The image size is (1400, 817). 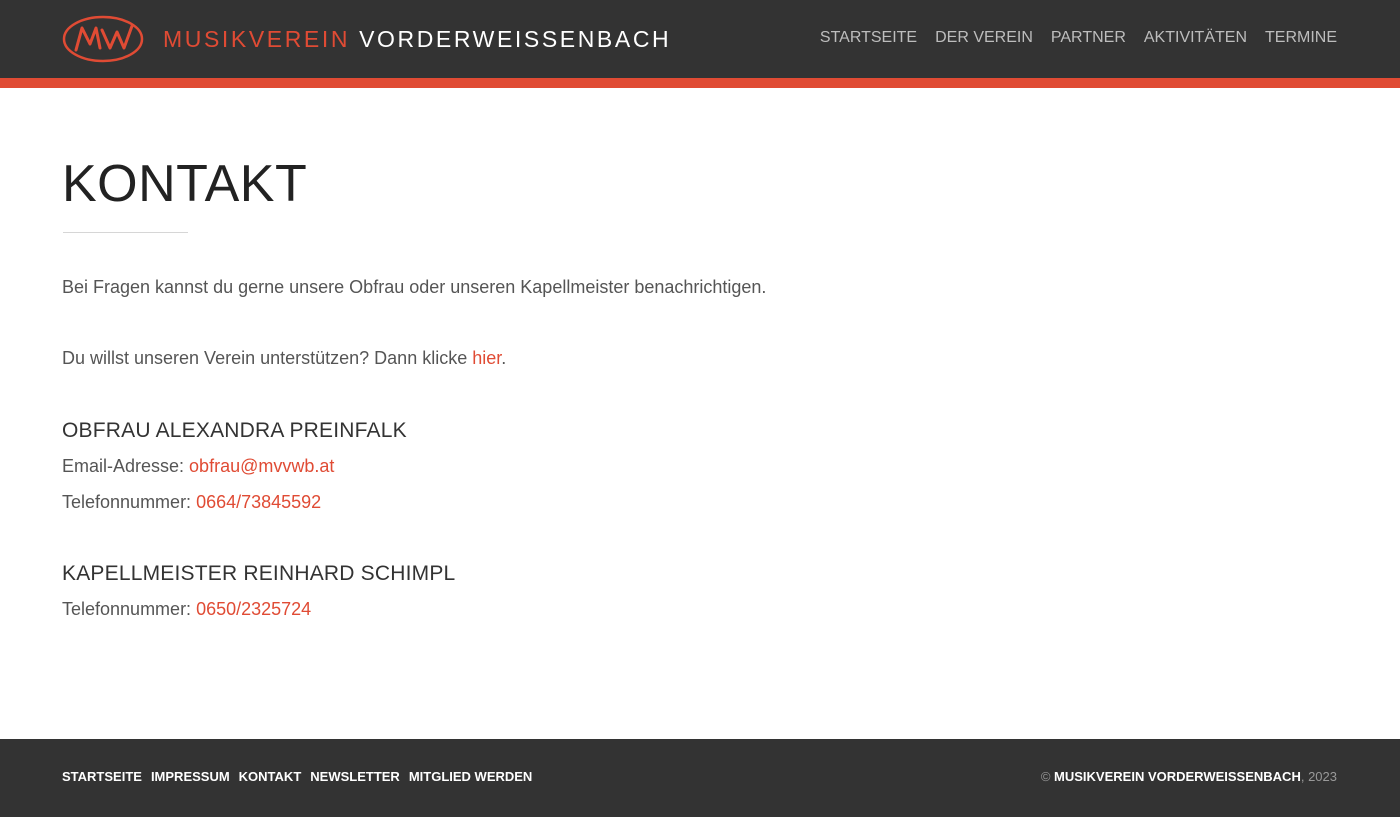 I want to click on site-brand: MUSIKVEREIN VORDERWEISSENBACH, so click(x=417, y=39).